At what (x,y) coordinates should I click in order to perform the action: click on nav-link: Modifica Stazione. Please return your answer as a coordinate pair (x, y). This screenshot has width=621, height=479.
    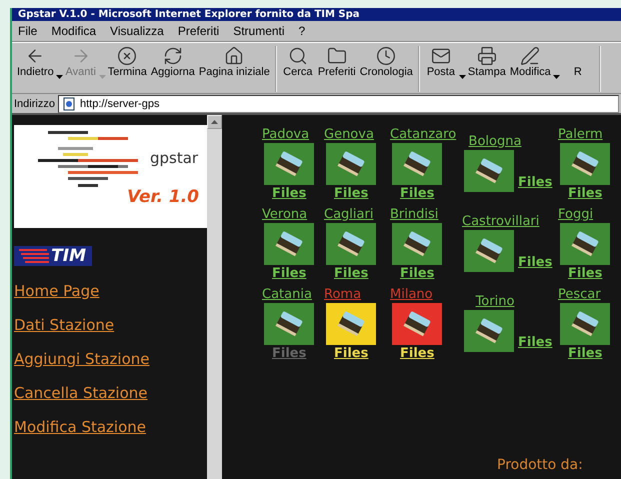
    Looking at the image, I should click on (110, 427).